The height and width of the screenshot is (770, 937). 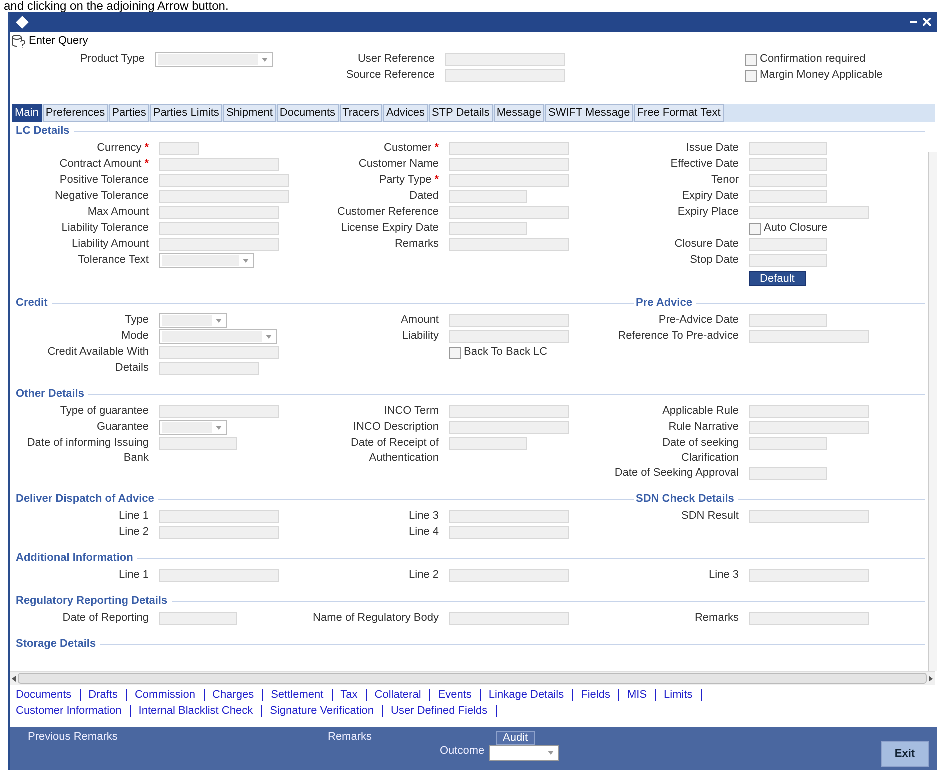 What do you see at coordinates (519, 113) in the screenshot?
I see `tab: Message` at bounding box center [519, 113].